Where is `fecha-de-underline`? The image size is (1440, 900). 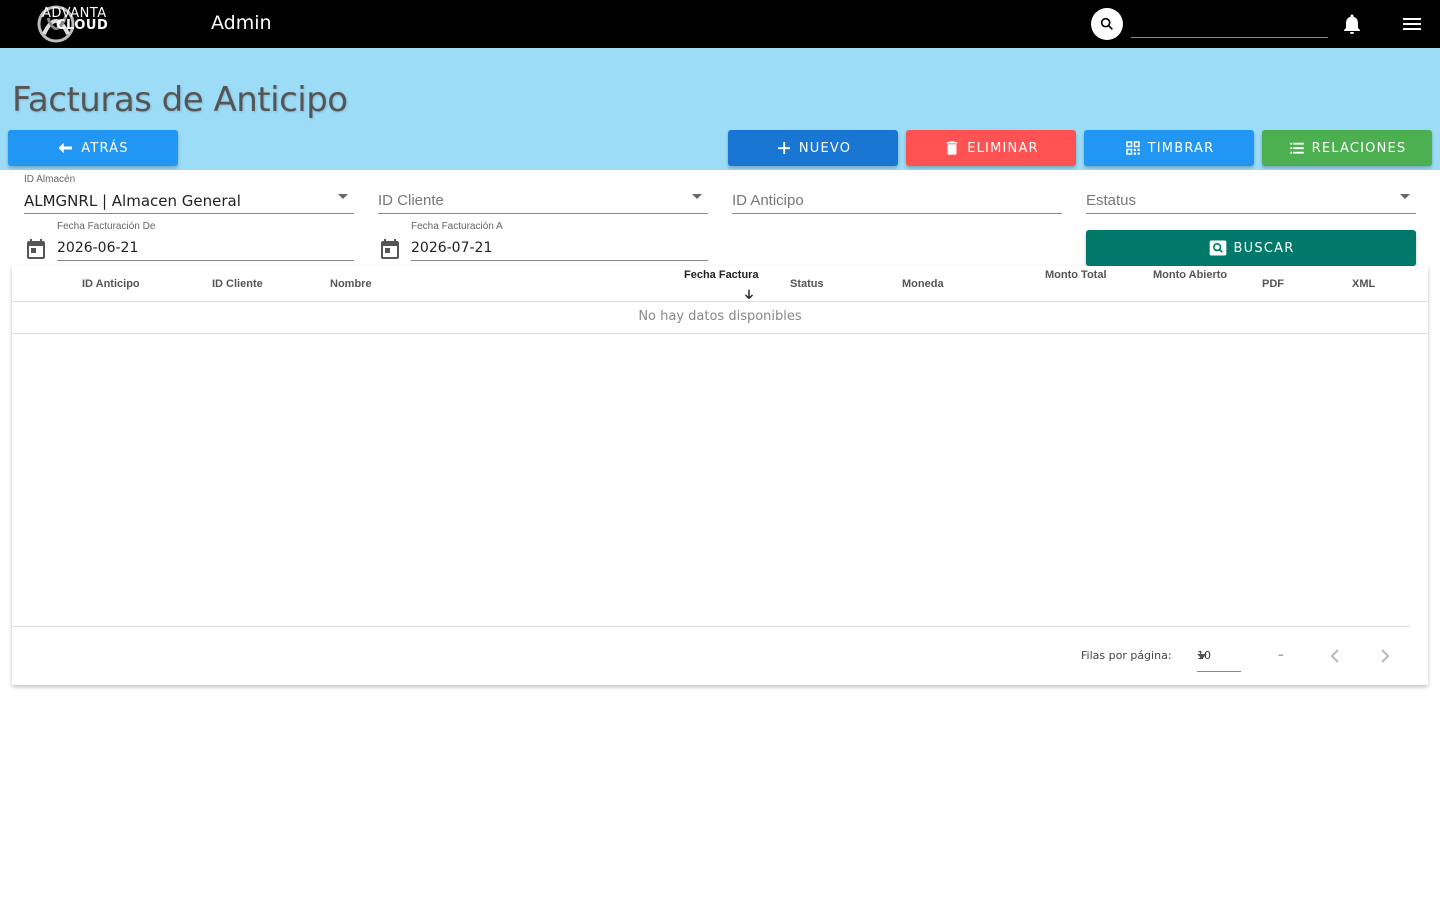
fecha-de-underline is located at coordinates (205, 260).